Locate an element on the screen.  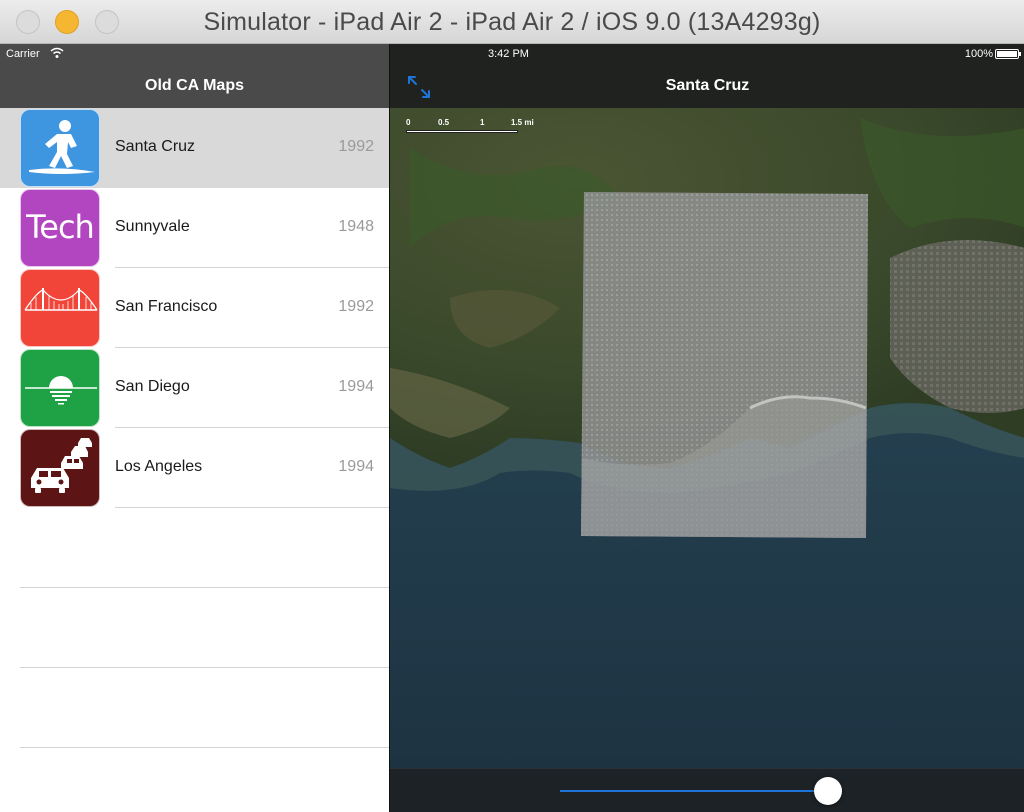
scale-label: 0 is located at coordinates (408, 122).